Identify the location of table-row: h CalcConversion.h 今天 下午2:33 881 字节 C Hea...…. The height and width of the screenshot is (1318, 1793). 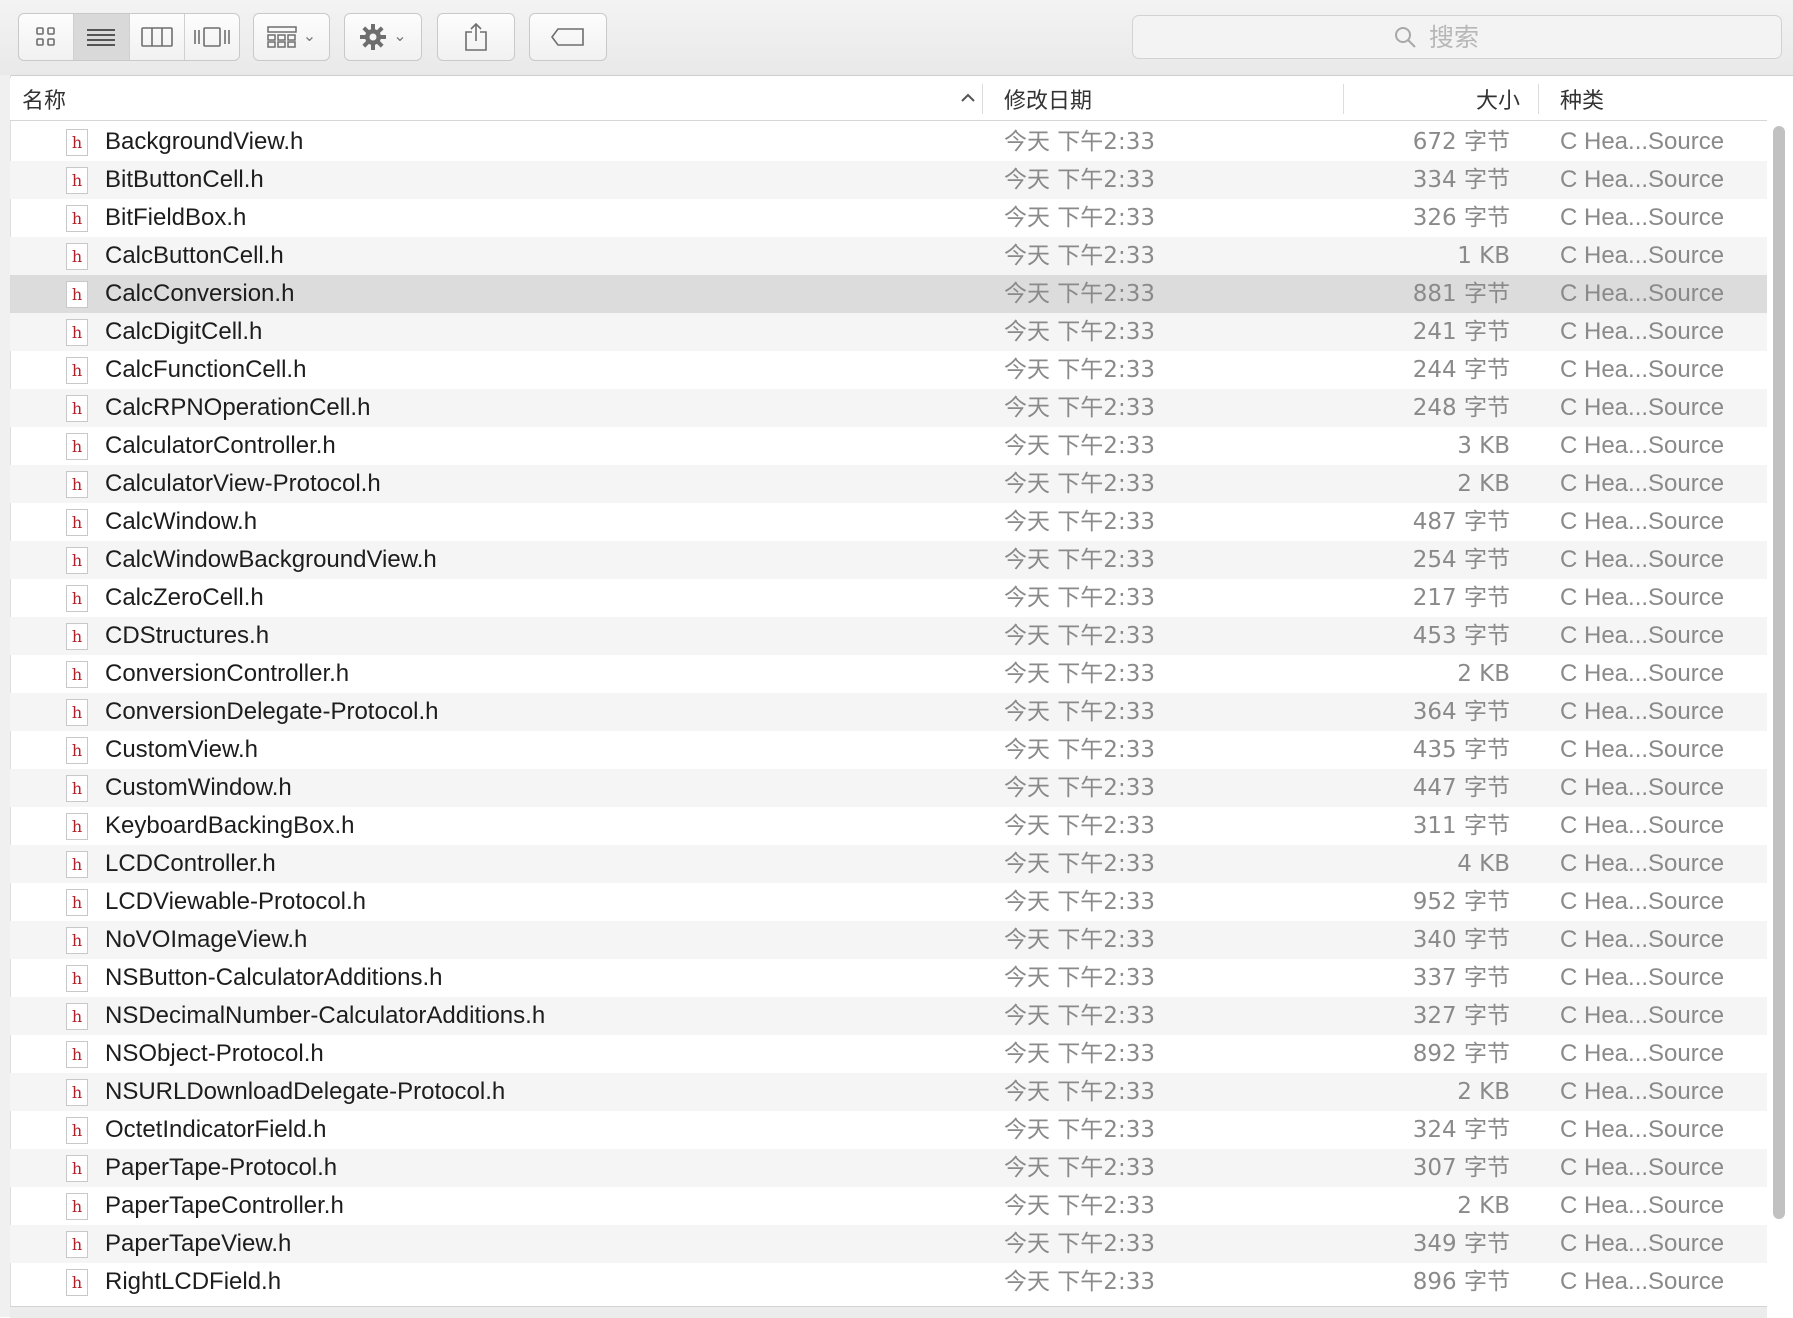
(888, 294).